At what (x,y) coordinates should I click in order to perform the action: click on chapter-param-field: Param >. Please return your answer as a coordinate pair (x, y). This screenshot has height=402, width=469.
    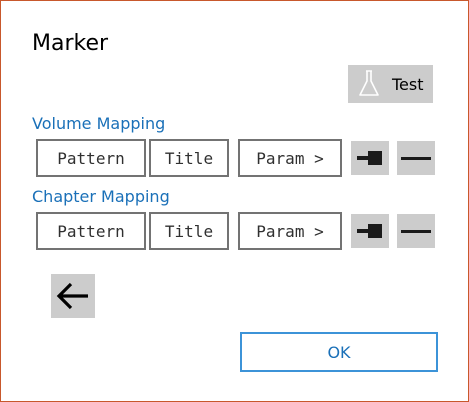
    Looking at the image, I should click on (290, 231).